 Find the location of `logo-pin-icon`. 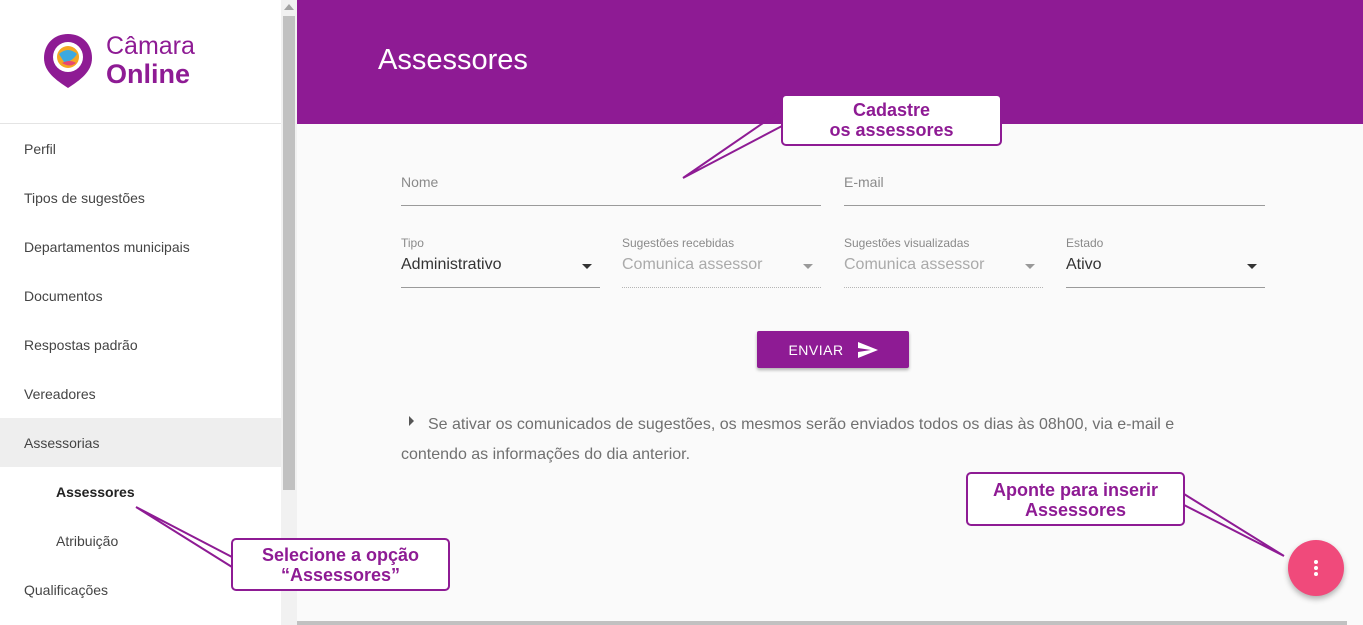

logo-pin-icon is located at coordinates (68, 61).